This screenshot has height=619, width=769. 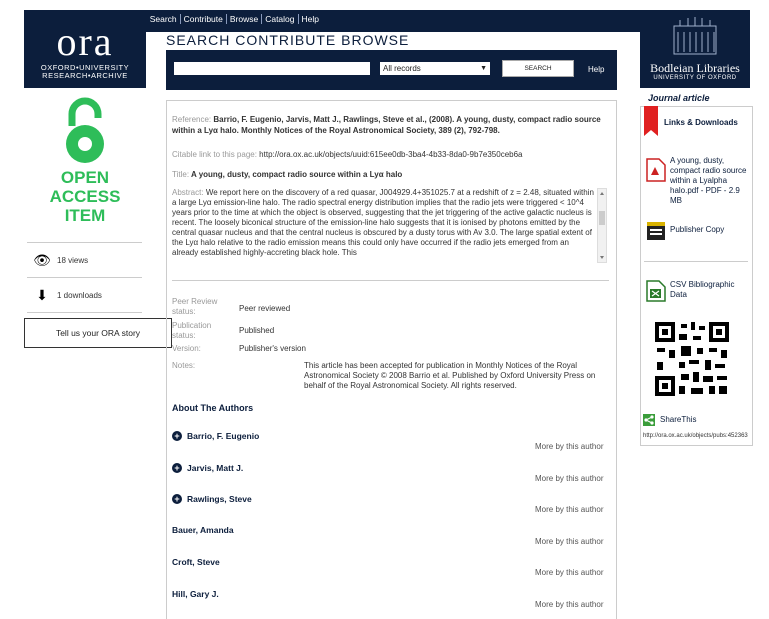 What do you see at coordinates (692, 359) in the screenshot?
I see `qr-code-icon` at bounding box center [692, 359].